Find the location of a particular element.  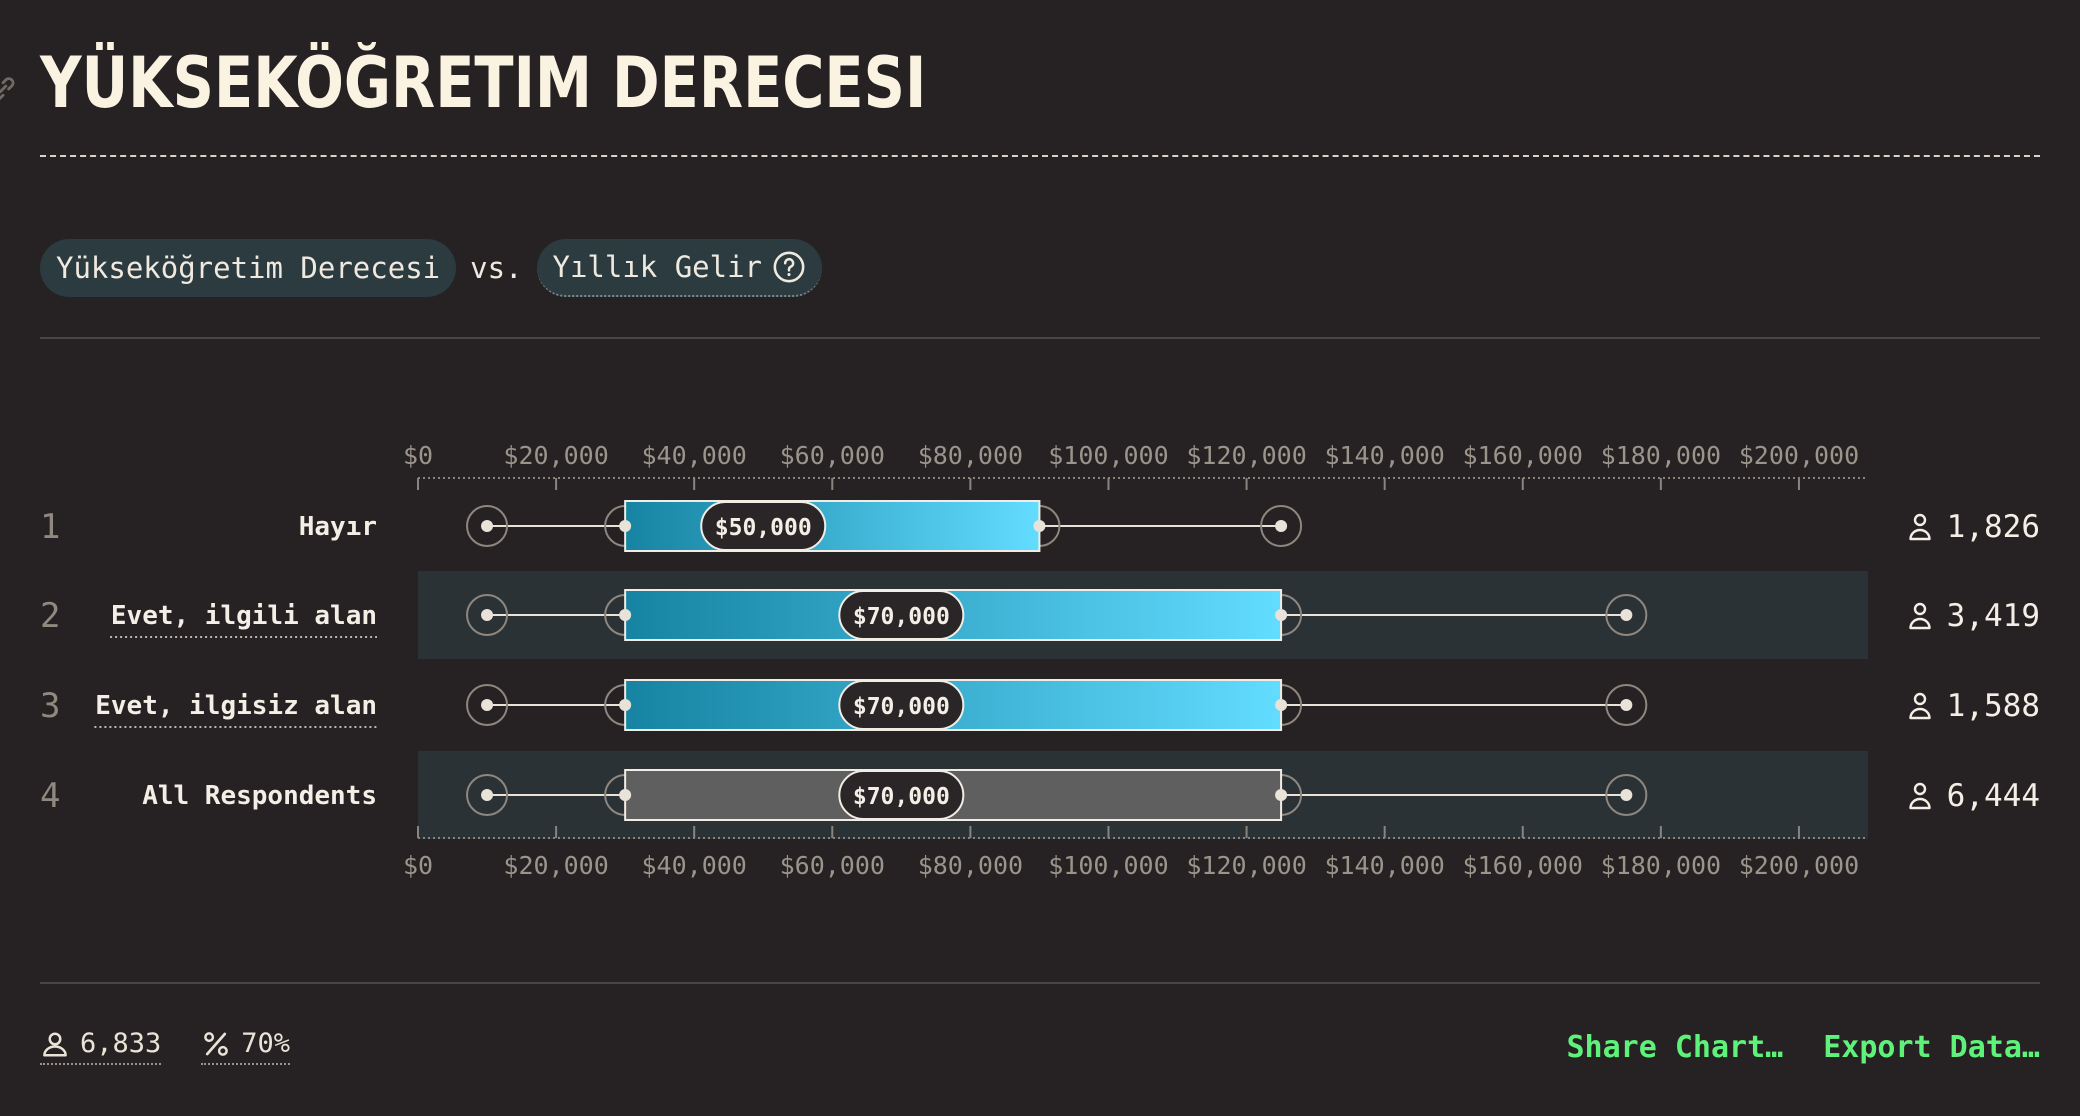

secondary-variable-pill: Yıllık Gelir is located at coordinates (679, 268).